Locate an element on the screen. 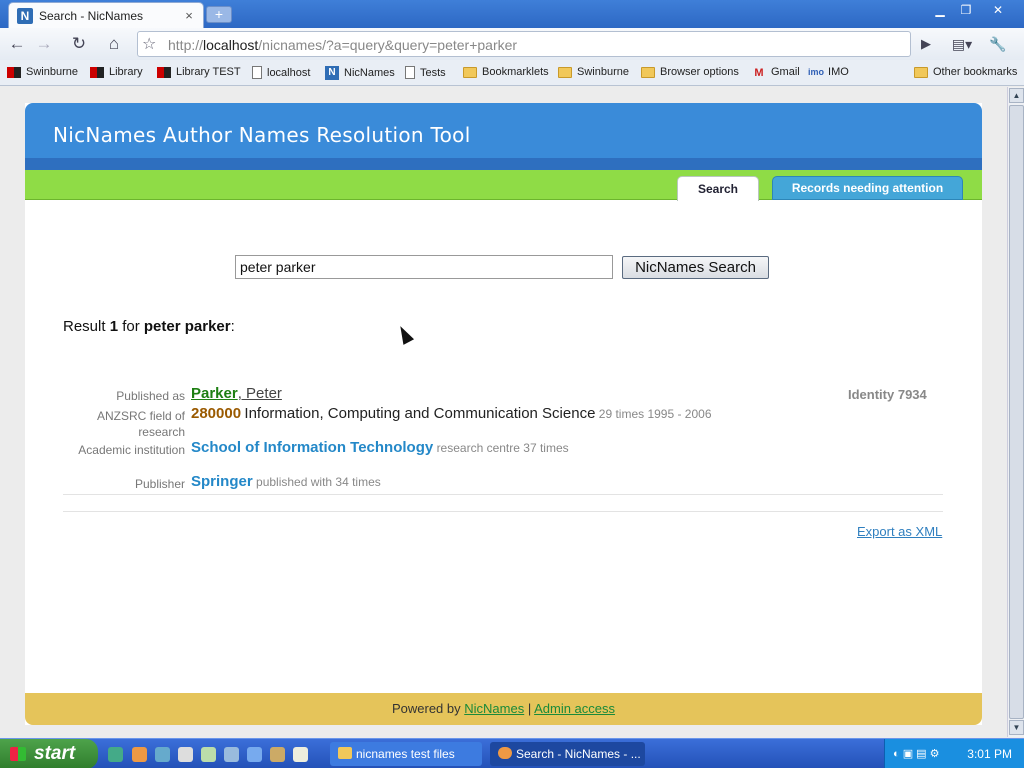  bookmark-imo: imo IMO is located at coordinates (828, 72).